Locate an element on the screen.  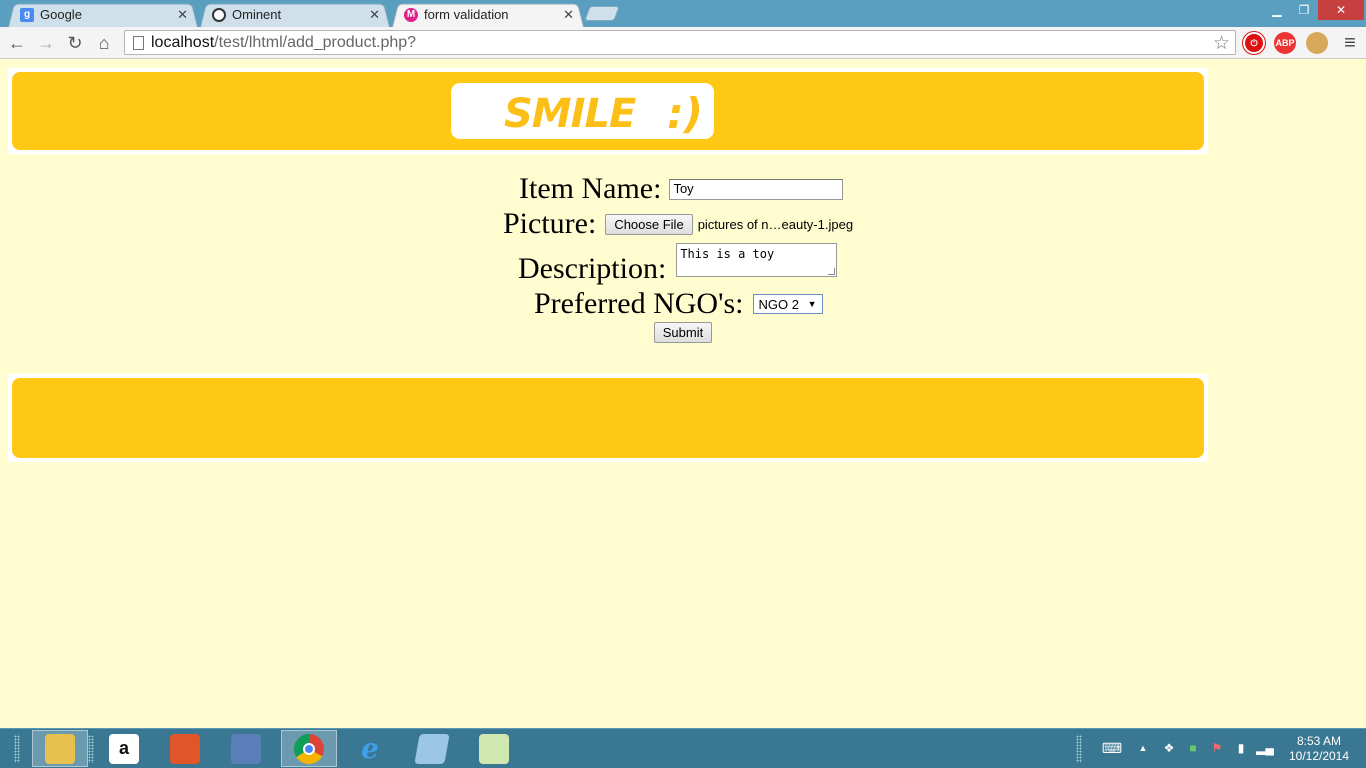
media-taskbar-button is located at coordinates (246, 748).